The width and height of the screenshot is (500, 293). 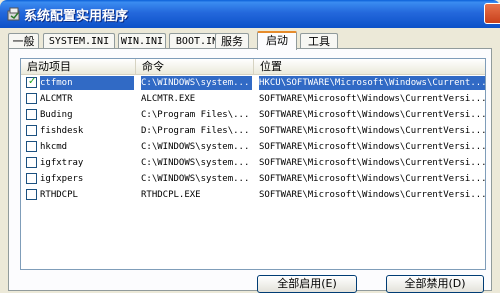 What do you see at coordinates (87, 83) in the screenshot?
I see `row-startup-item: ctfmon` at bounding box center [87, 83].